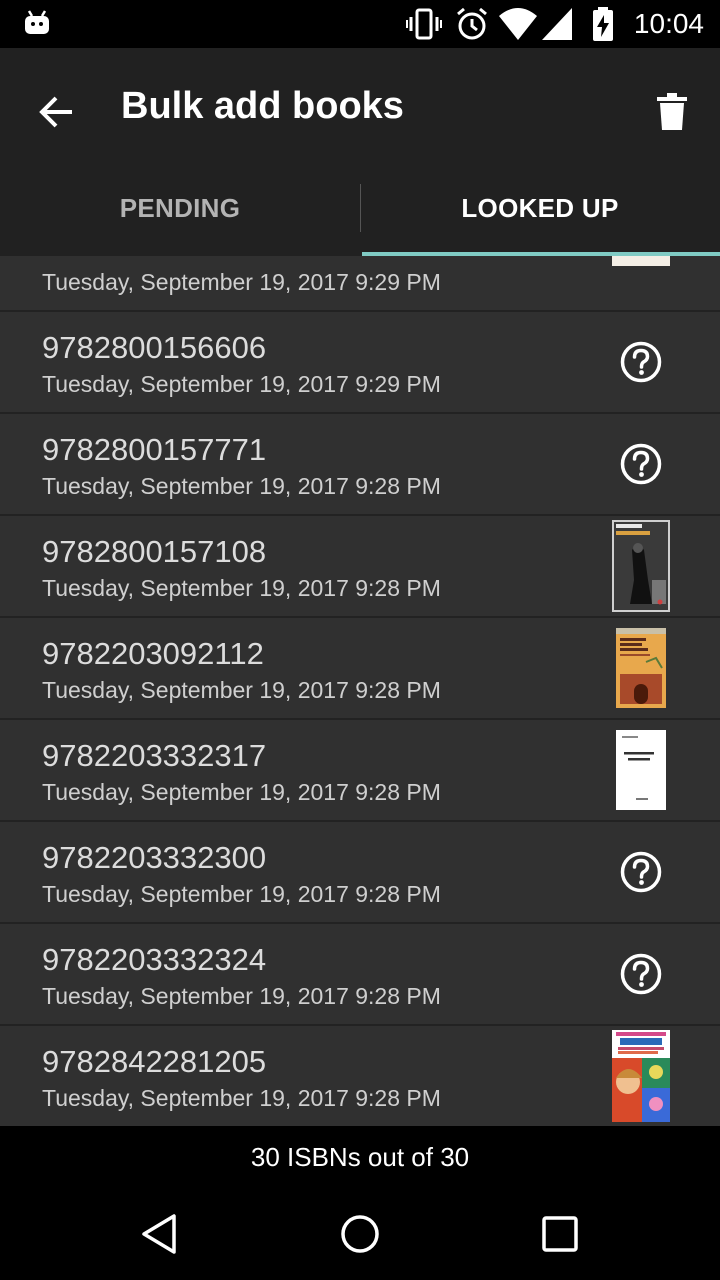 The height and width of the screenshot is (1280, 720). What do you see at coordinates (472, 23) in the screenshot?
I see `alarm-icon` at bounding box center [472, 23].